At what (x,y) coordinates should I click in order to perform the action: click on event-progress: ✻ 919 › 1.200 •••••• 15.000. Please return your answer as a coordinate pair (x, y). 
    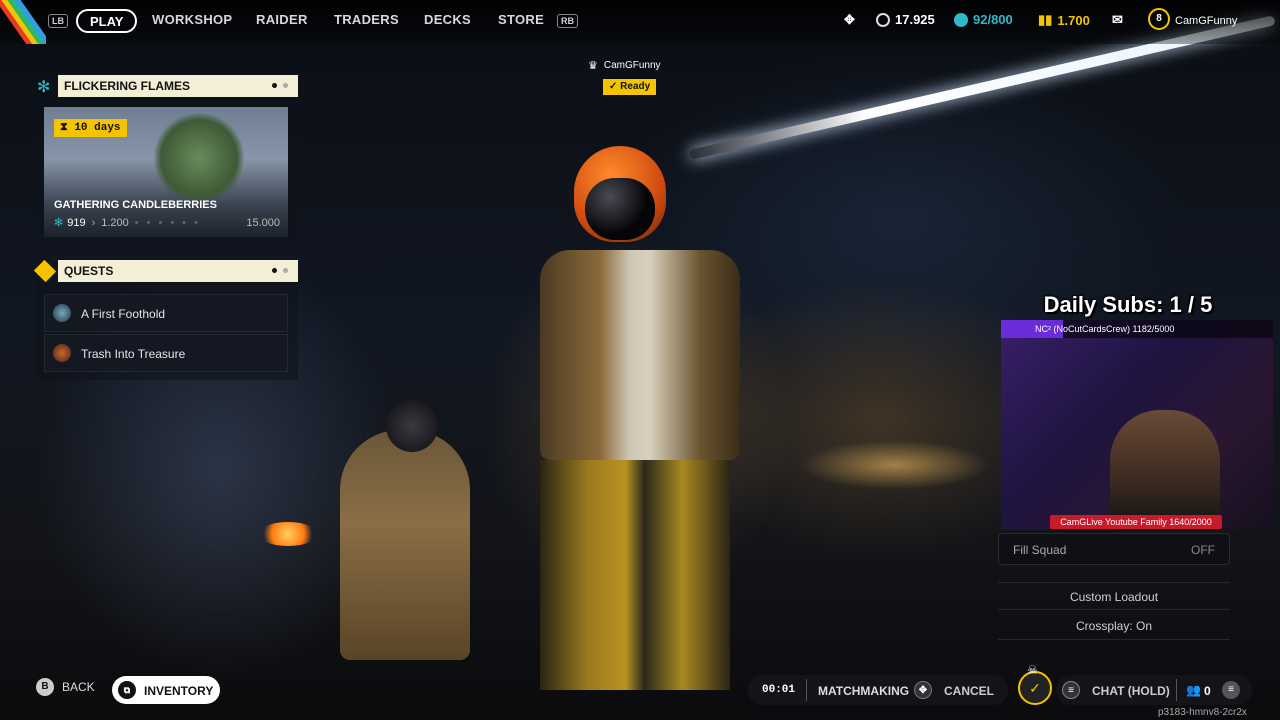
    Looking at the image, I should click on (167, 223).